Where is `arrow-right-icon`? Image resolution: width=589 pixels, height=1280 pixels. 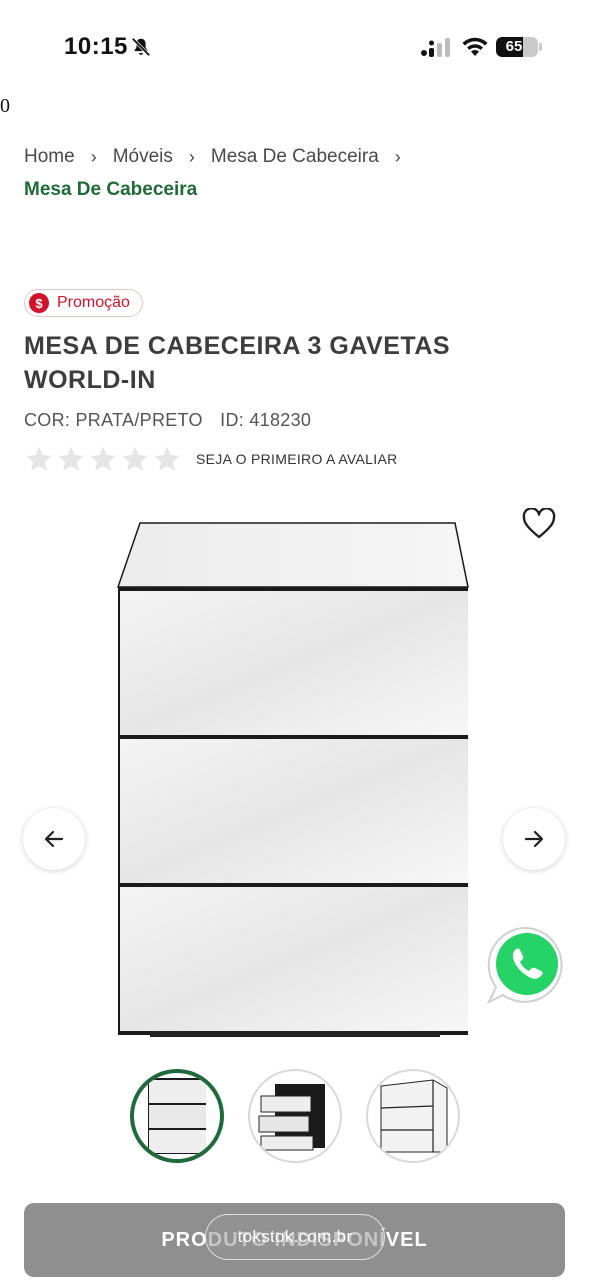 arrow-right-icon is located at coordinates (534, 839).